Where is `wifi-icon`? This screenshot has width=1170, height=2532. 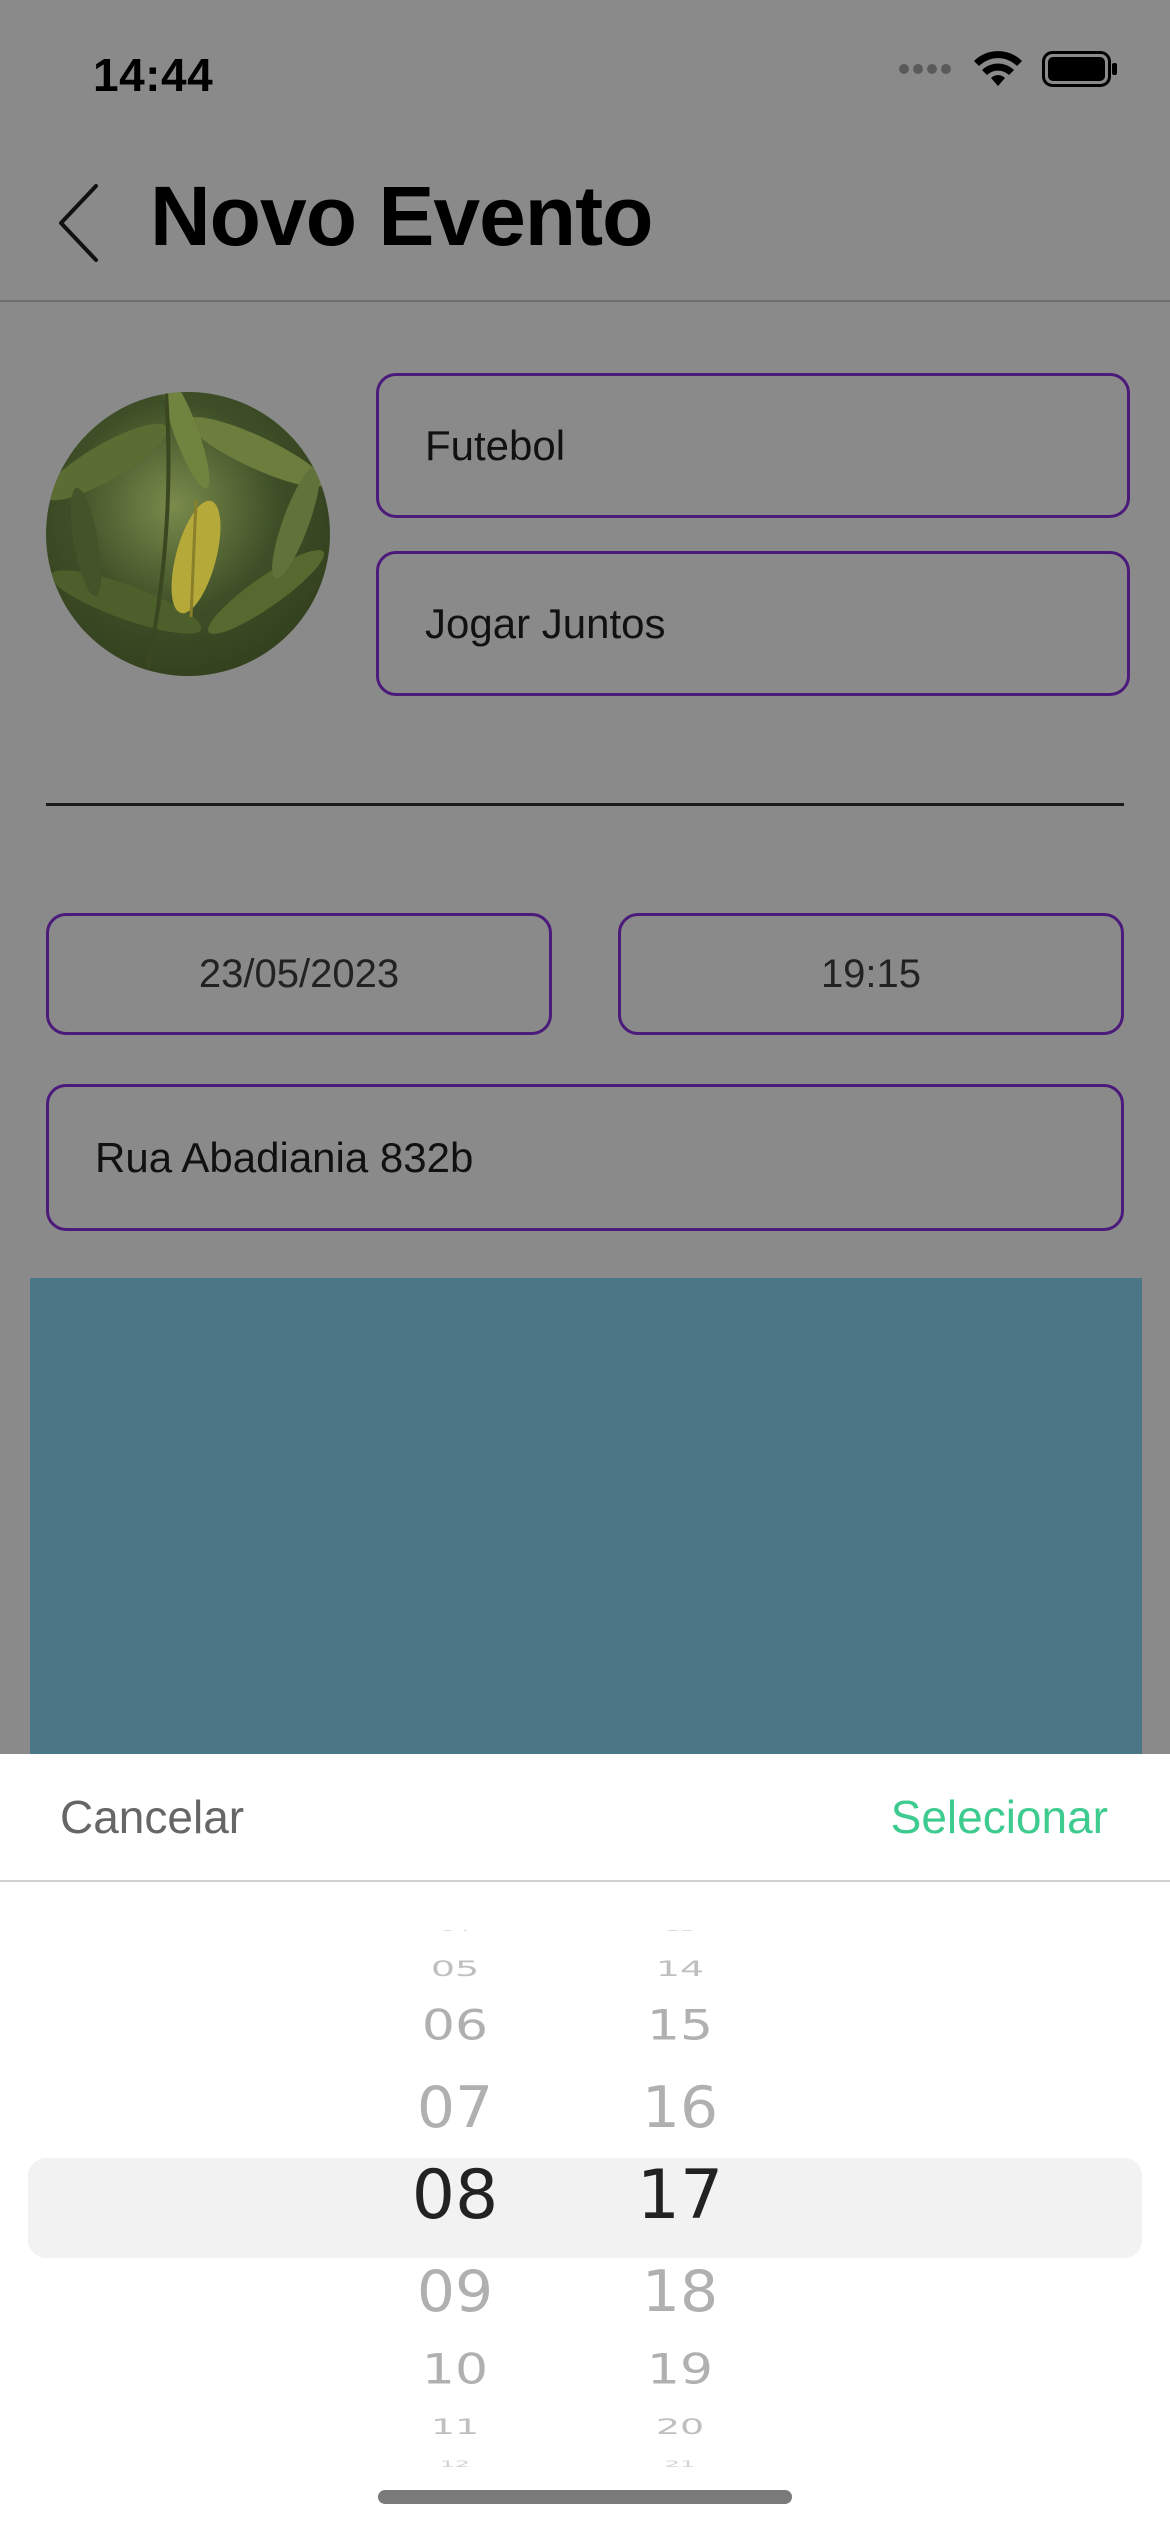
wifi-icon is located at coordinates (998, 71).